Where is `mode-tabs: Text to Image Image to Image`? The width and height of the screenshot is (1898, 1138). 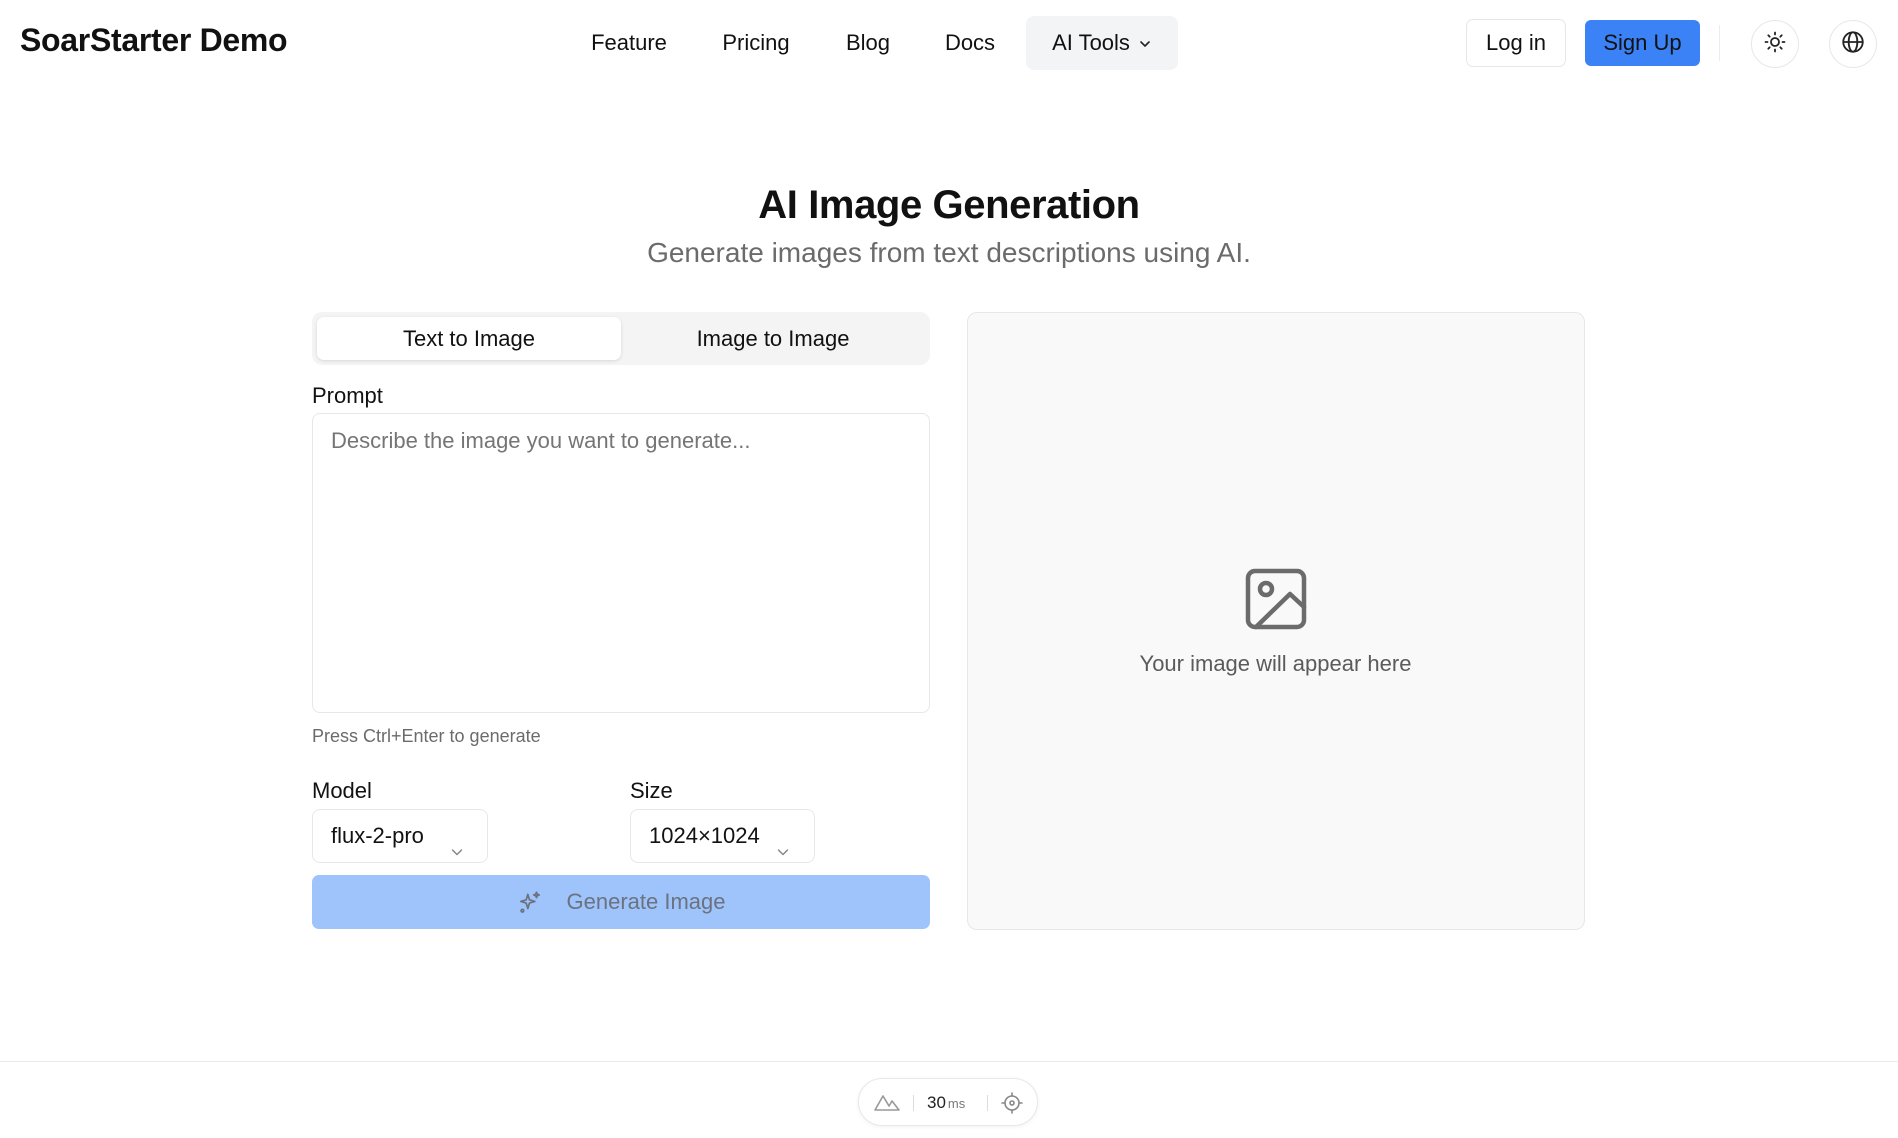 mode-tabs: Text to Image Image to Image is located at coordinates (621, 338).